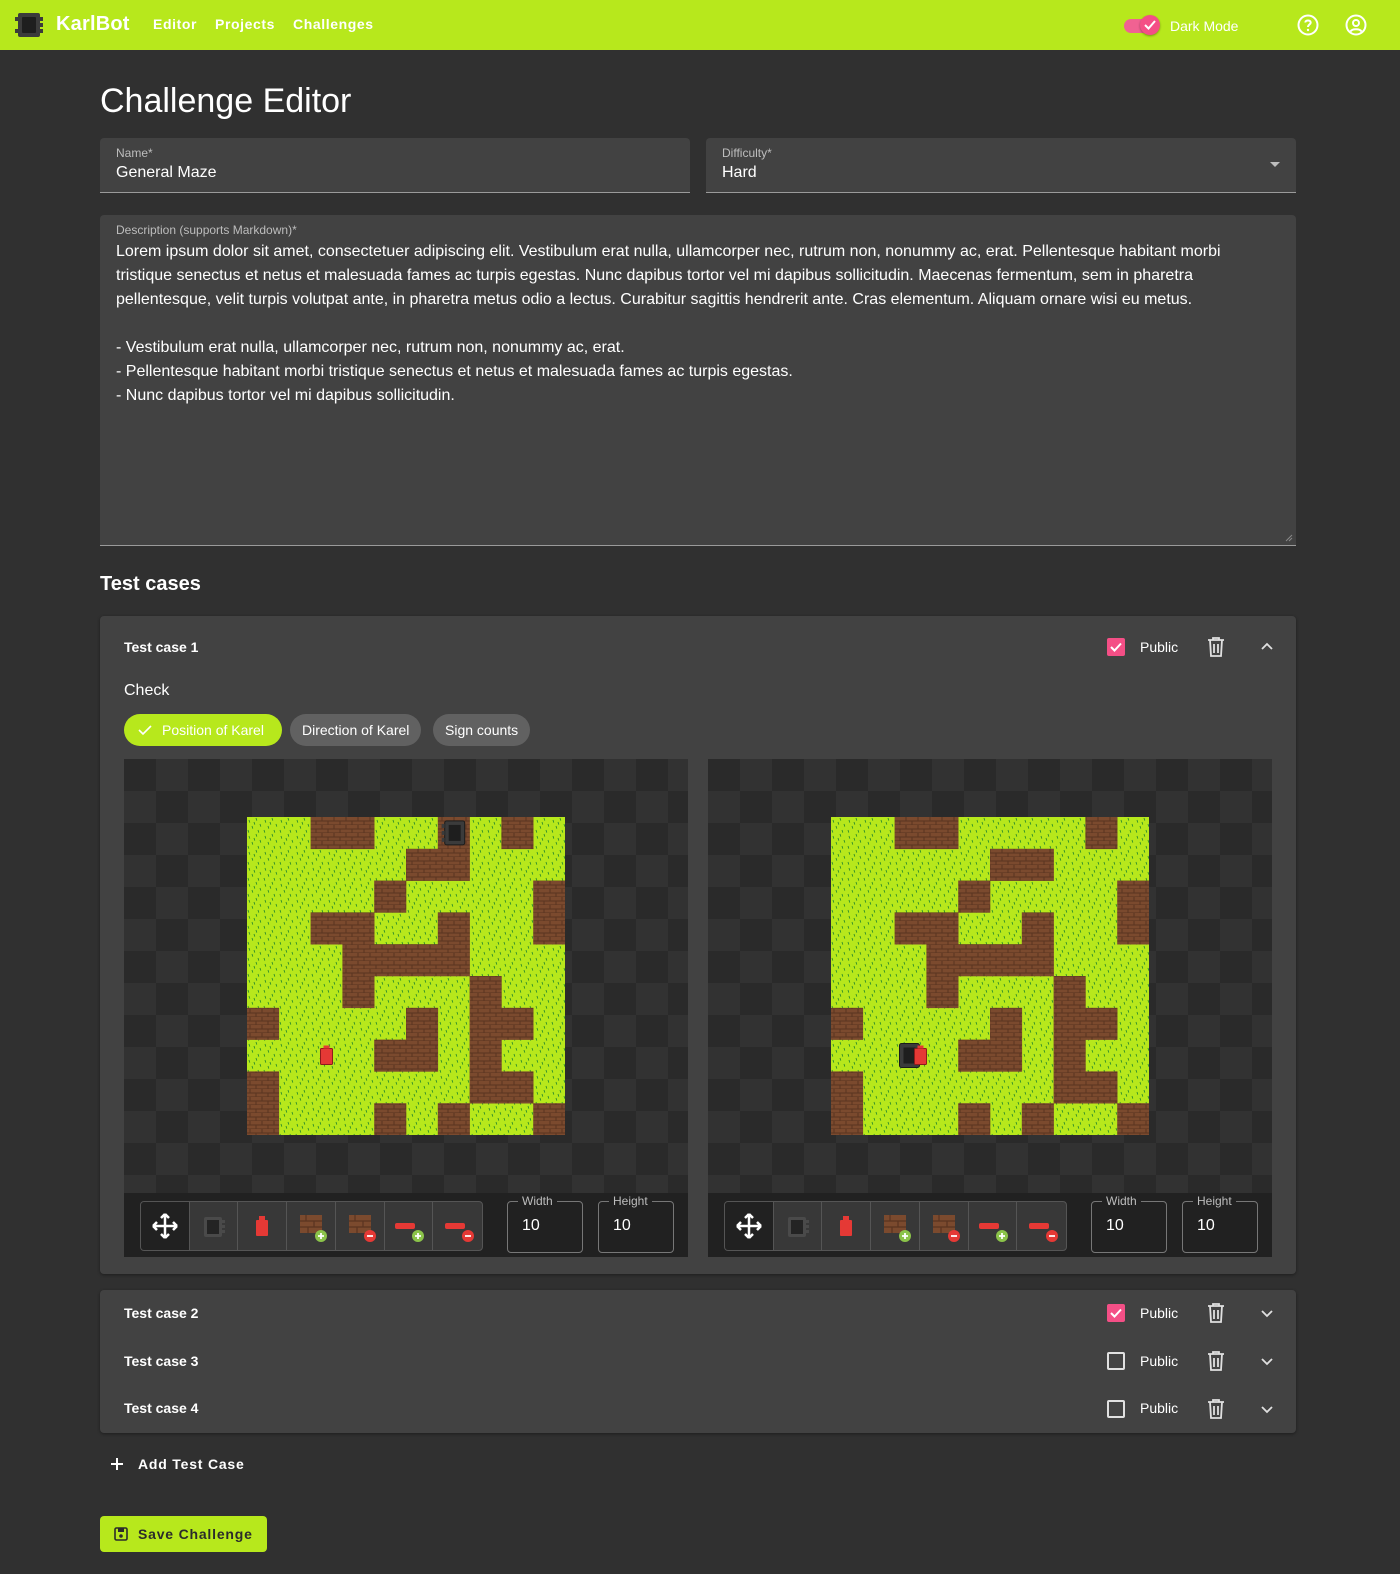  Describe the element at coordinates (161, 1361) in the screenshot. I see `test-case-title: Test case 3` at that location.